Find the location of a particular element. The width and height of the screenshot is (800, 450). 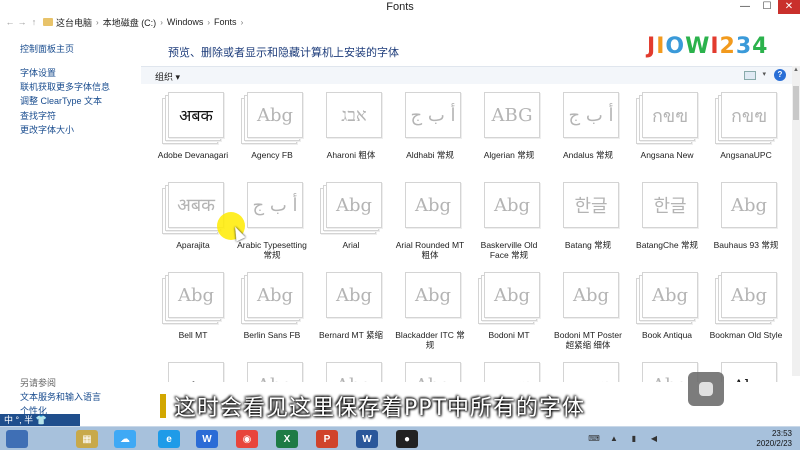

chevron-up-icon: ▲ is located at coordinates (614, 439).